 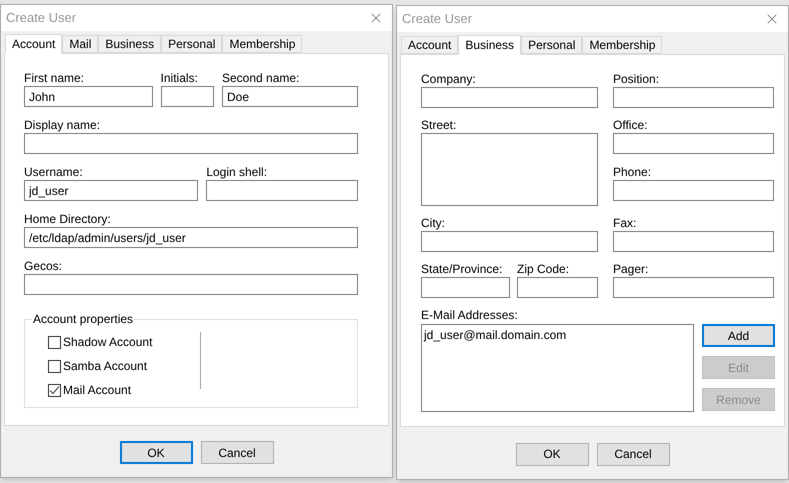 I want to click on field-label: Zip Code:, so click(x=543, y=269).